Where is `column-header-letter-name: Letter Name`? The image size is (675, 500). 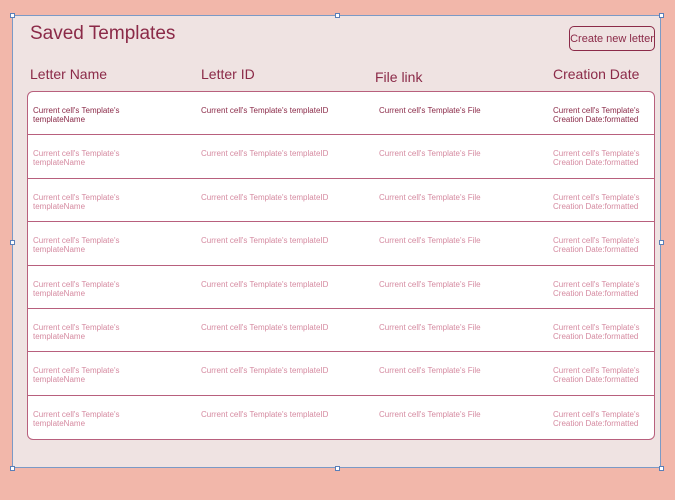
column-header-letter-name: Letter Name is located at coordinates (69, 74).